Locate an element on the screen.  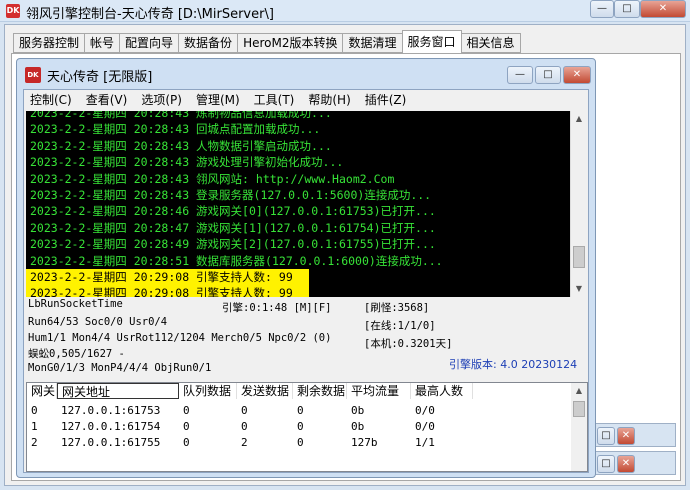
table-header: 网关 网关地址 队列数据 发送数据 剩余数据 平均流量 最高人数 is located at coordinates (300, 391).